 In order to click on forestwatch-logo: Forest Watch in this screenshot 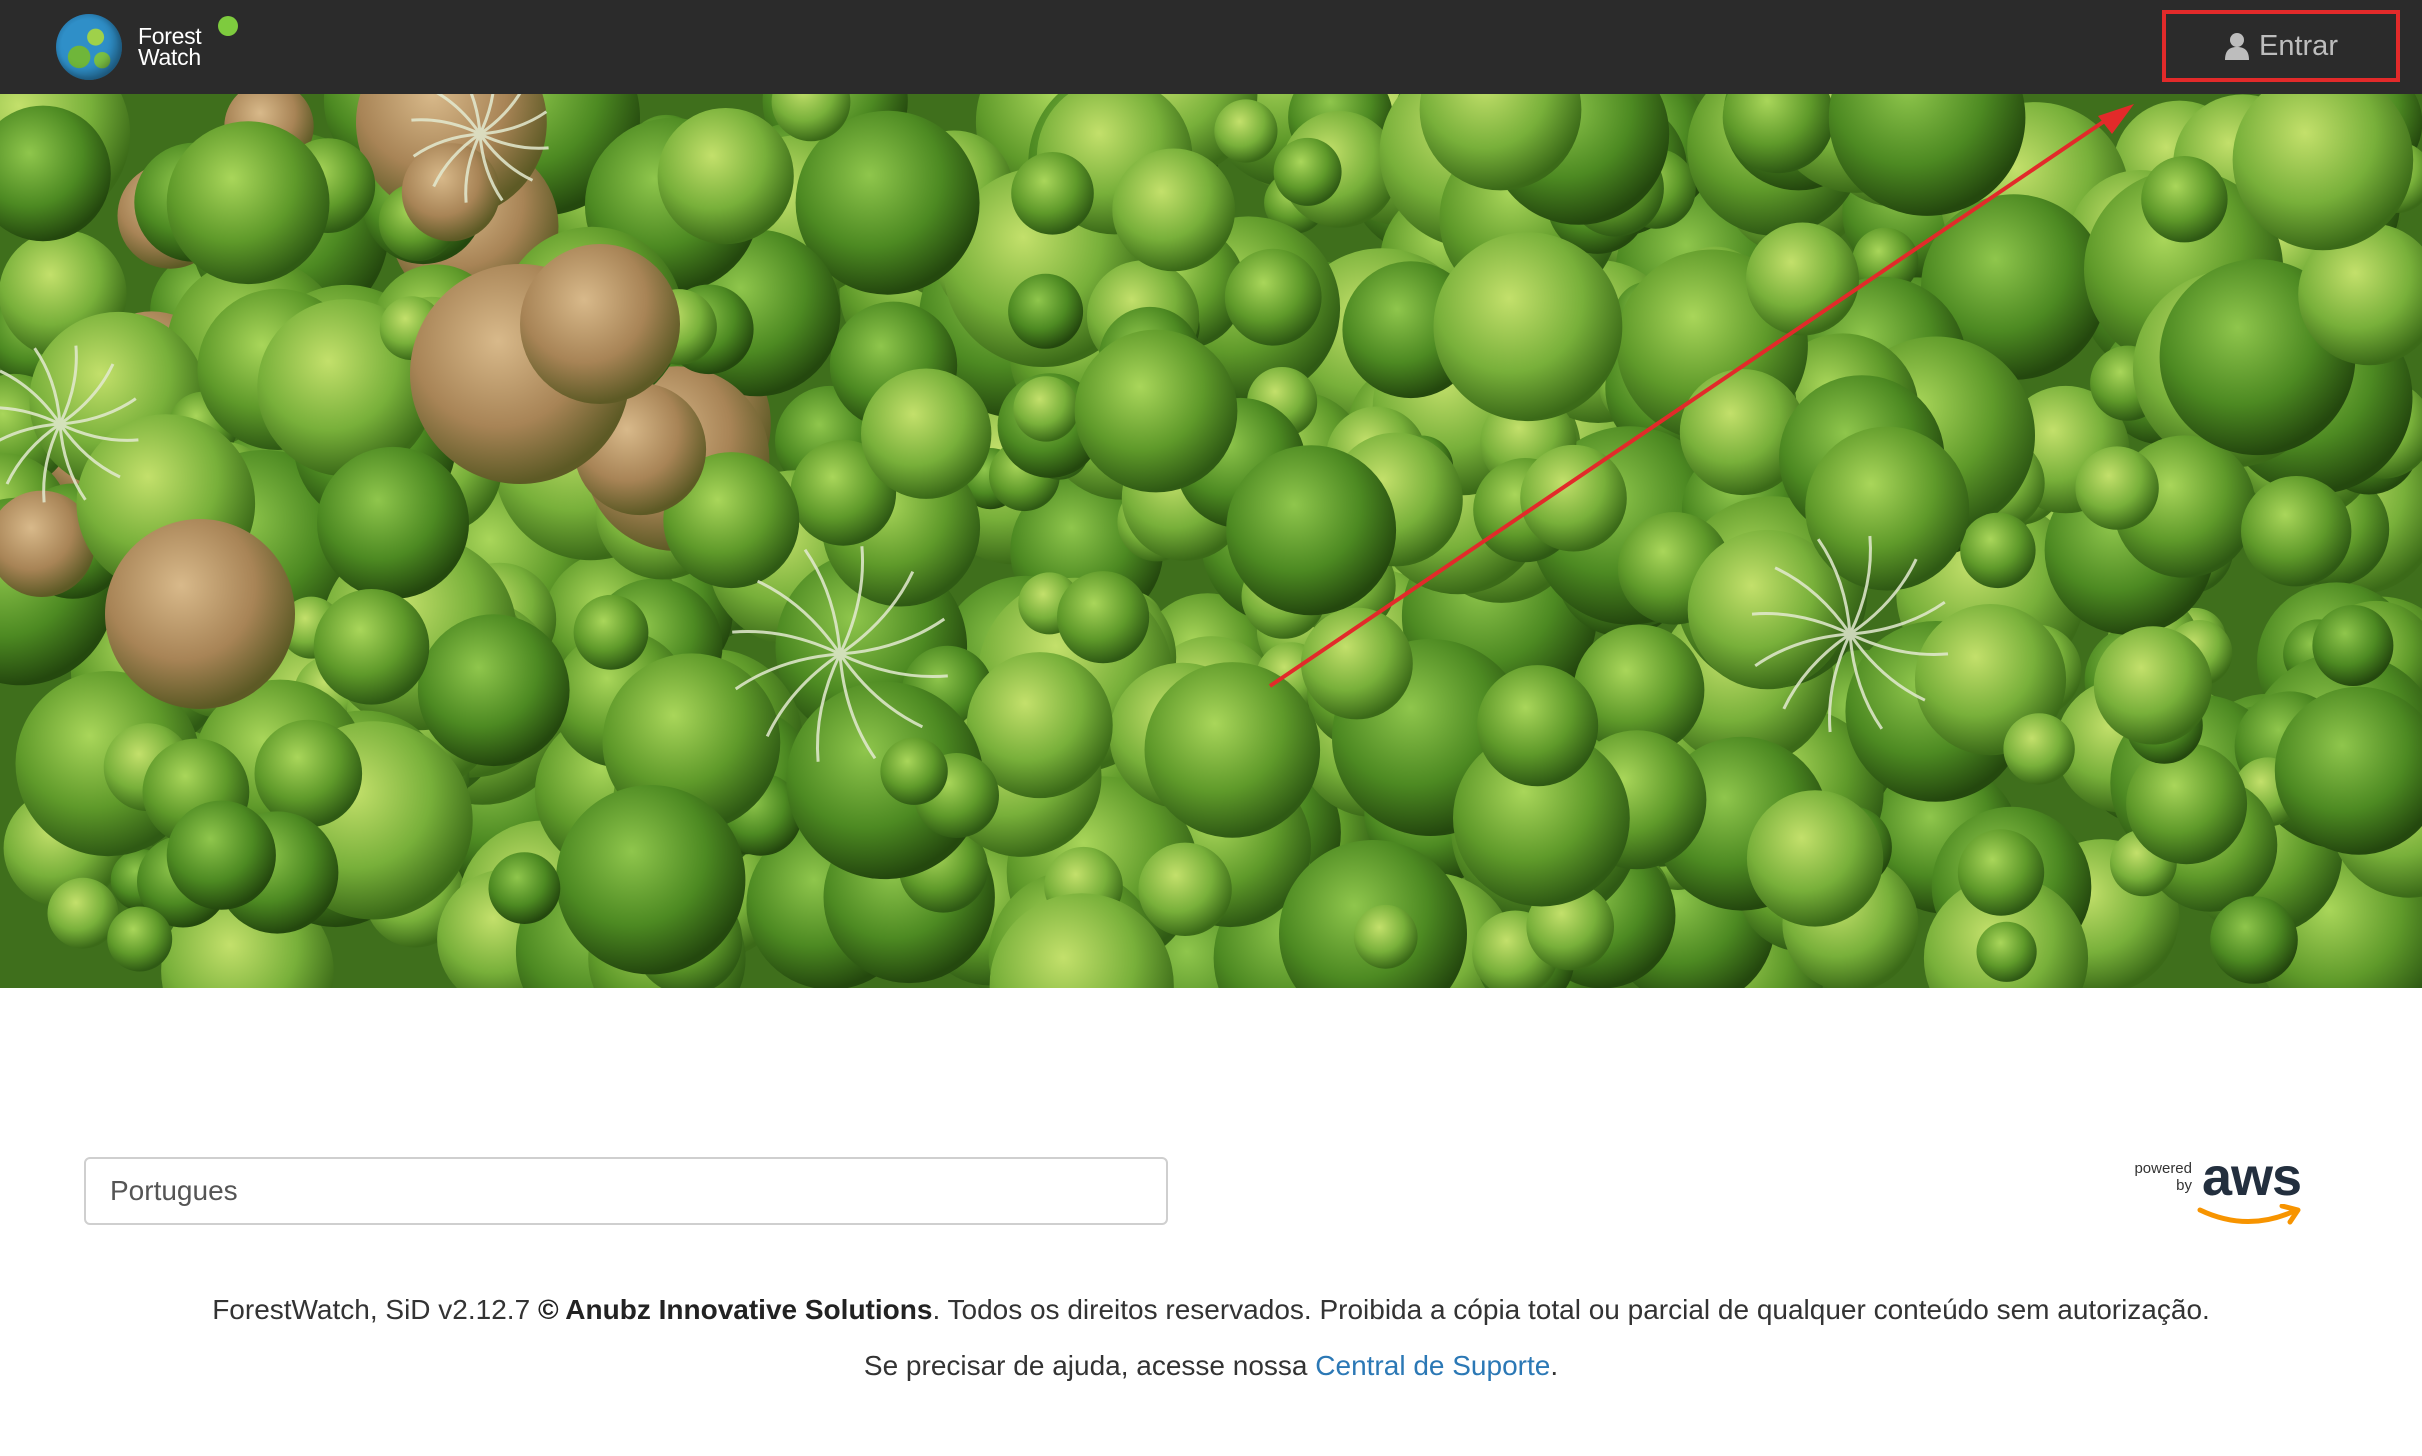, I will do `click(129, 47)`.